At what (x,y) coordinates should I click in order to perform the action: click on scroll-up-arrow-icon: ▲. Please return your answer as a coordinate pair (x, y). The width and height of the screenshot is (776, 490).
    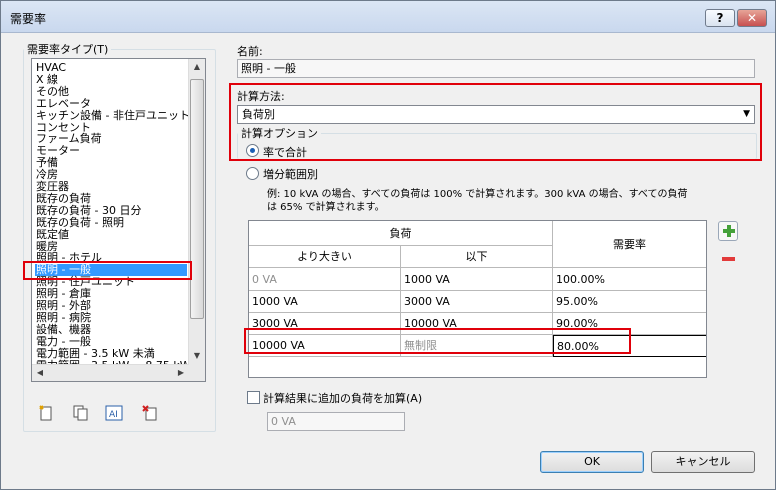
    Looking at the image, I should click on (197, 67).